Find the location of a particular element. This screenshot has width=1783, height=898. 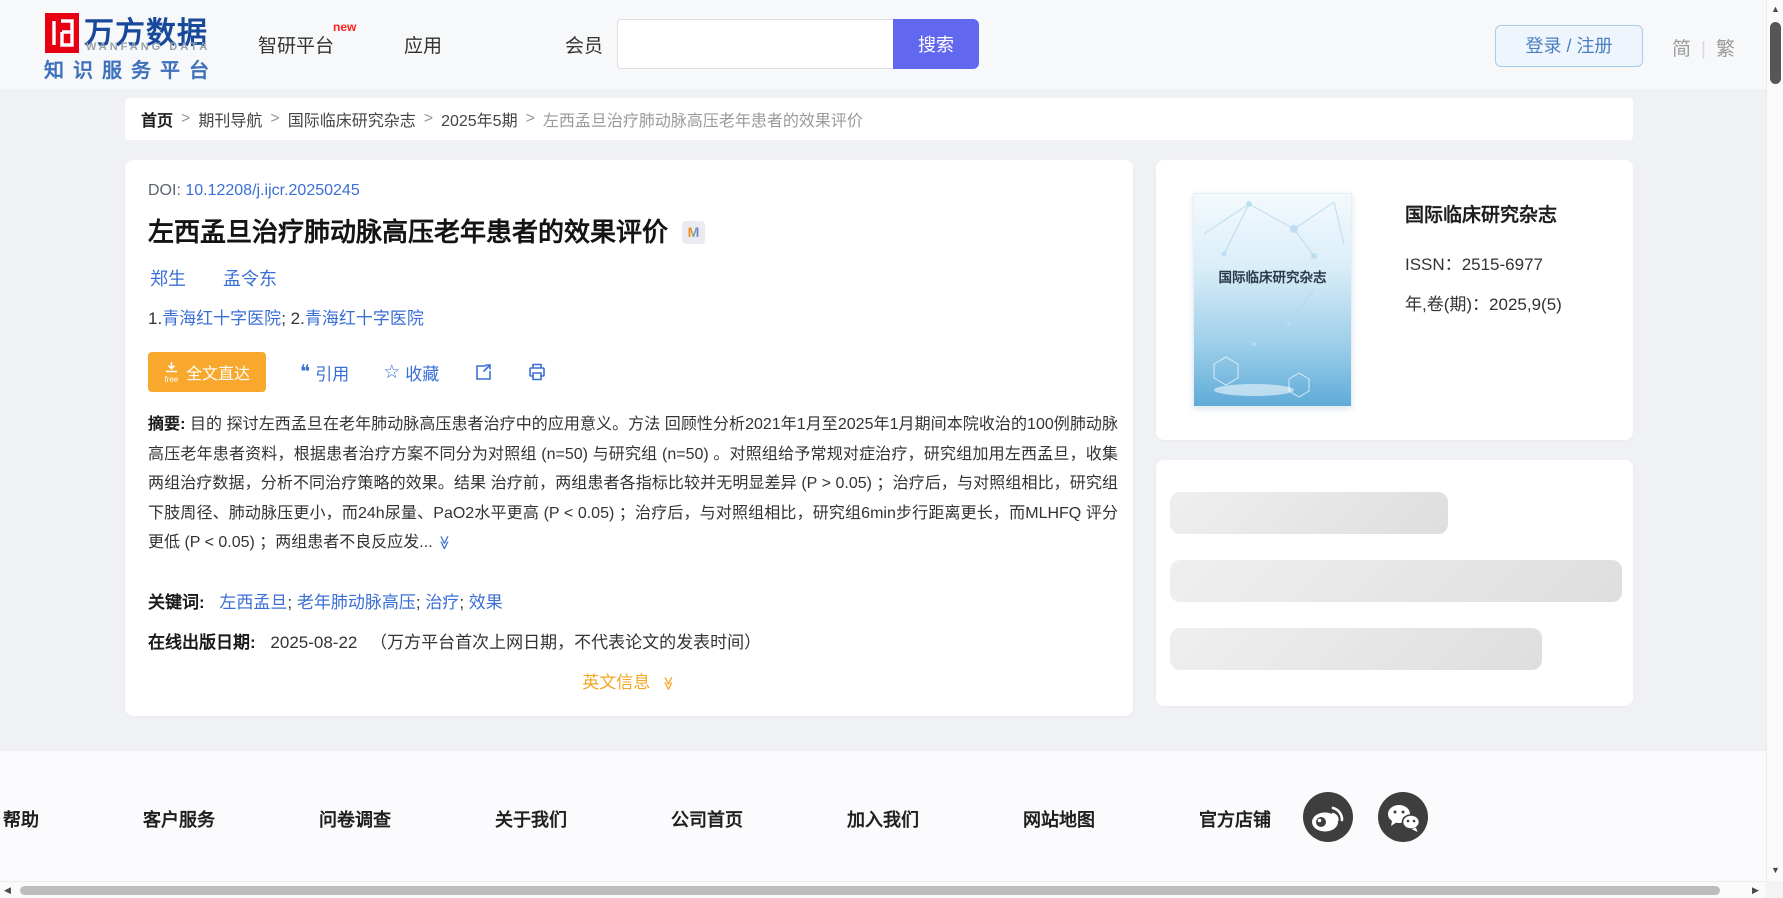

issn-label: ISSN： is located at coordinates (1433, 264).